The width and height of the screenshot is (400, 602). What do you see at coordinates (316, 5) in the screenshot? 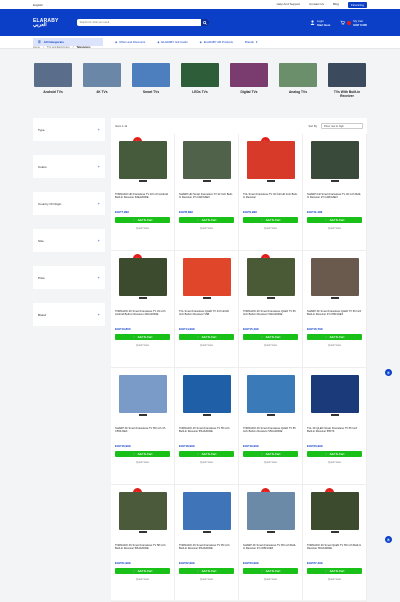
I see `contact-link: Contact Us` at bounding box center [316, 5].